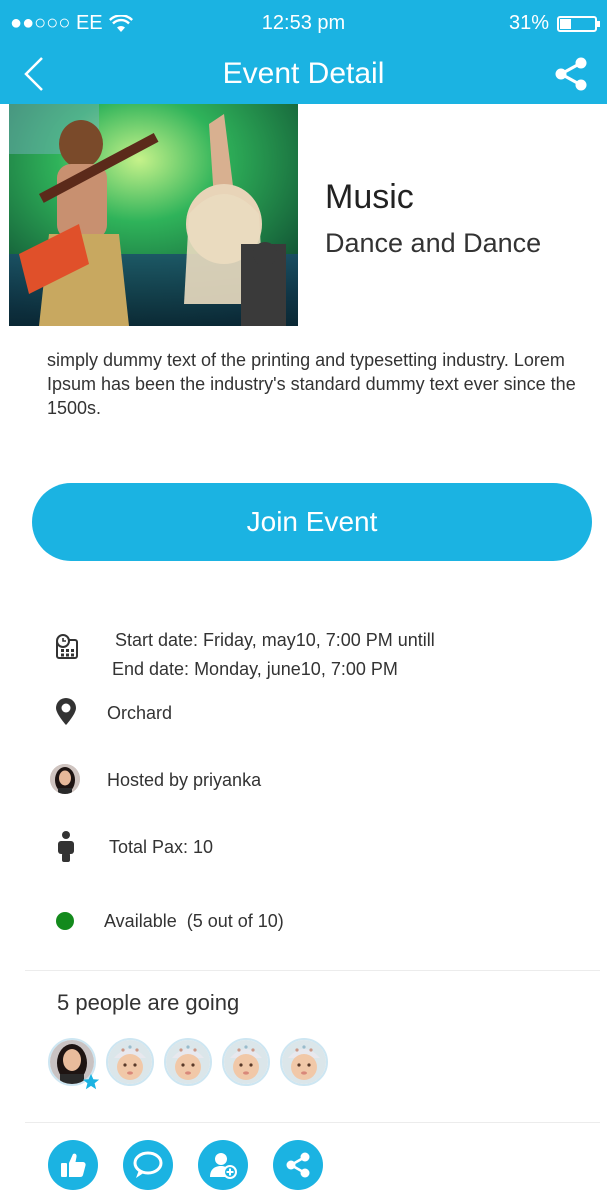 Image resolution: width=607 pixels, height=1203 pixels. What do you see at coordinates (312, 522) in the screenshot?
I see `join-event-button: Join Event` at bounding box center [312, 522].